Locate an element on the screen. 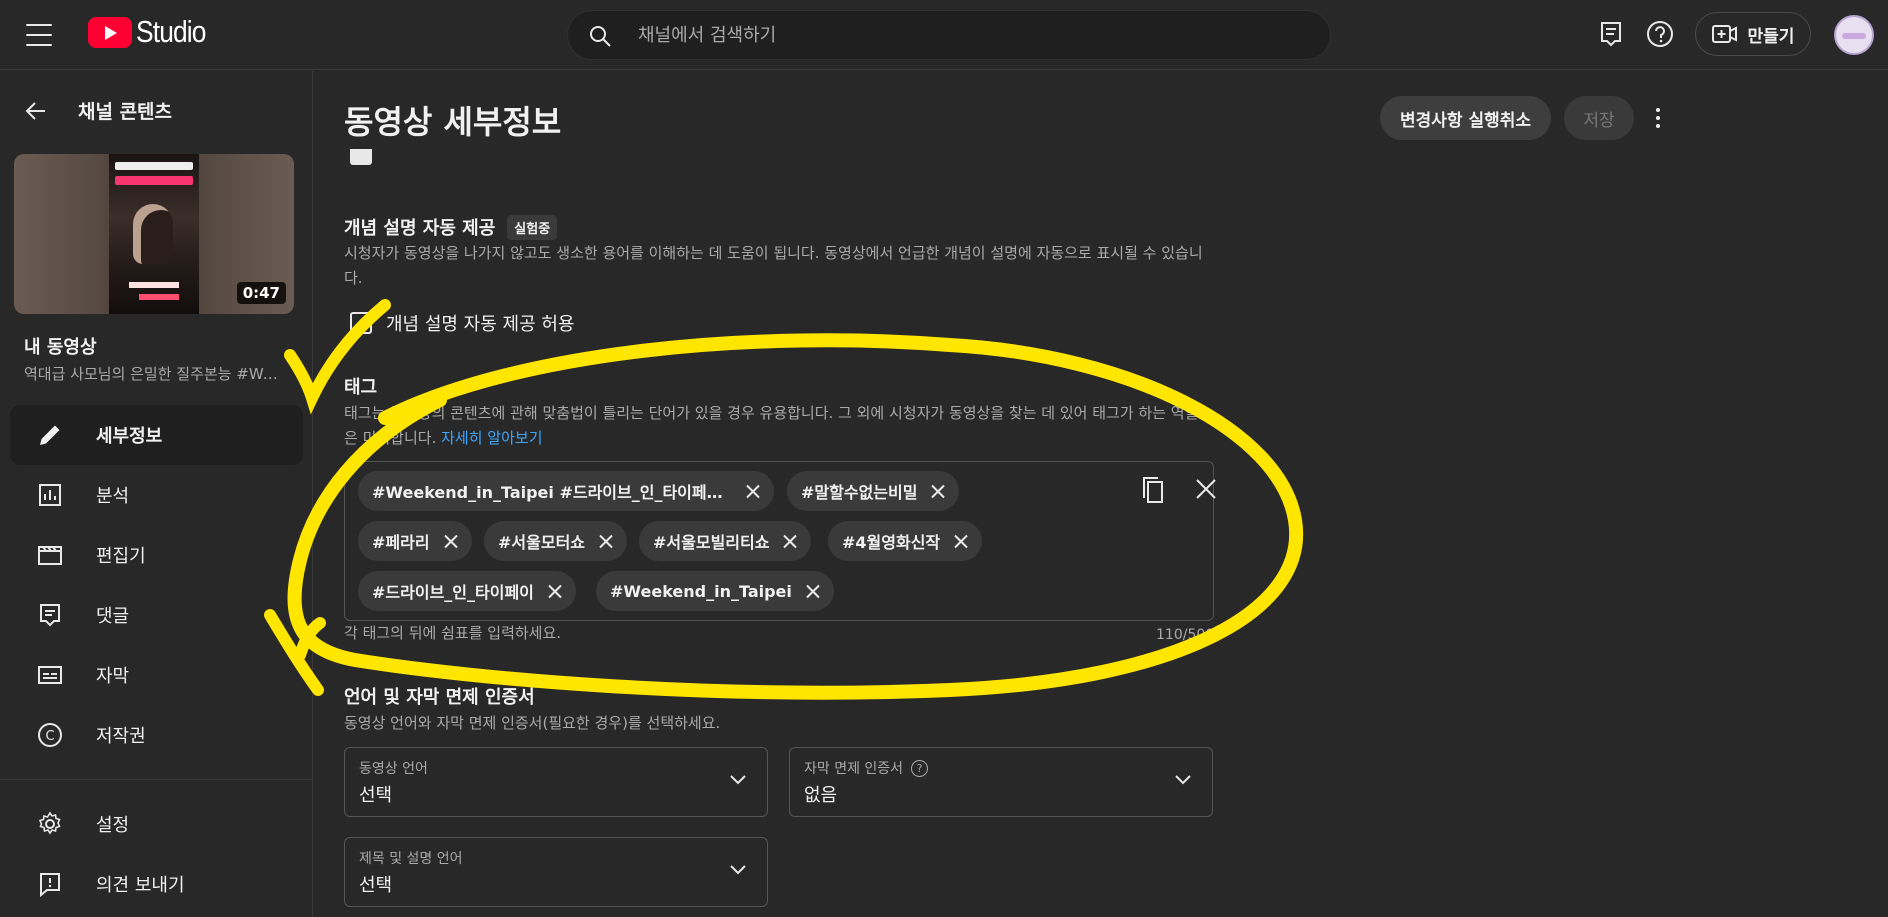  sidebar-item-label: 의견 보내기 is located at coordinates (140, 885).